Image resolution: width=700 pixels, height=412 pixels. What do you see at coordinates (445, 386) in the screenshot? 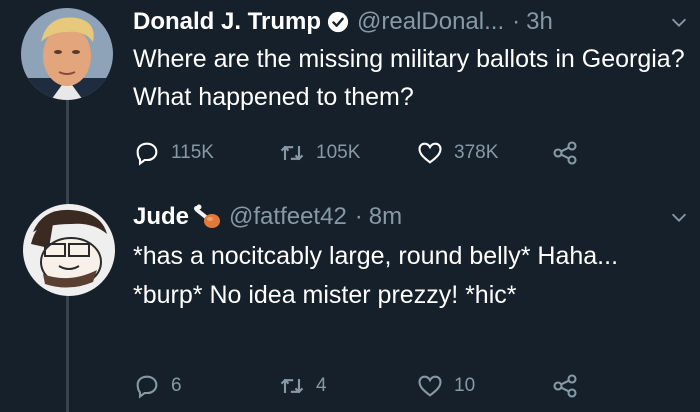
I see `like-button: 10` at bounding box center [445, 386].